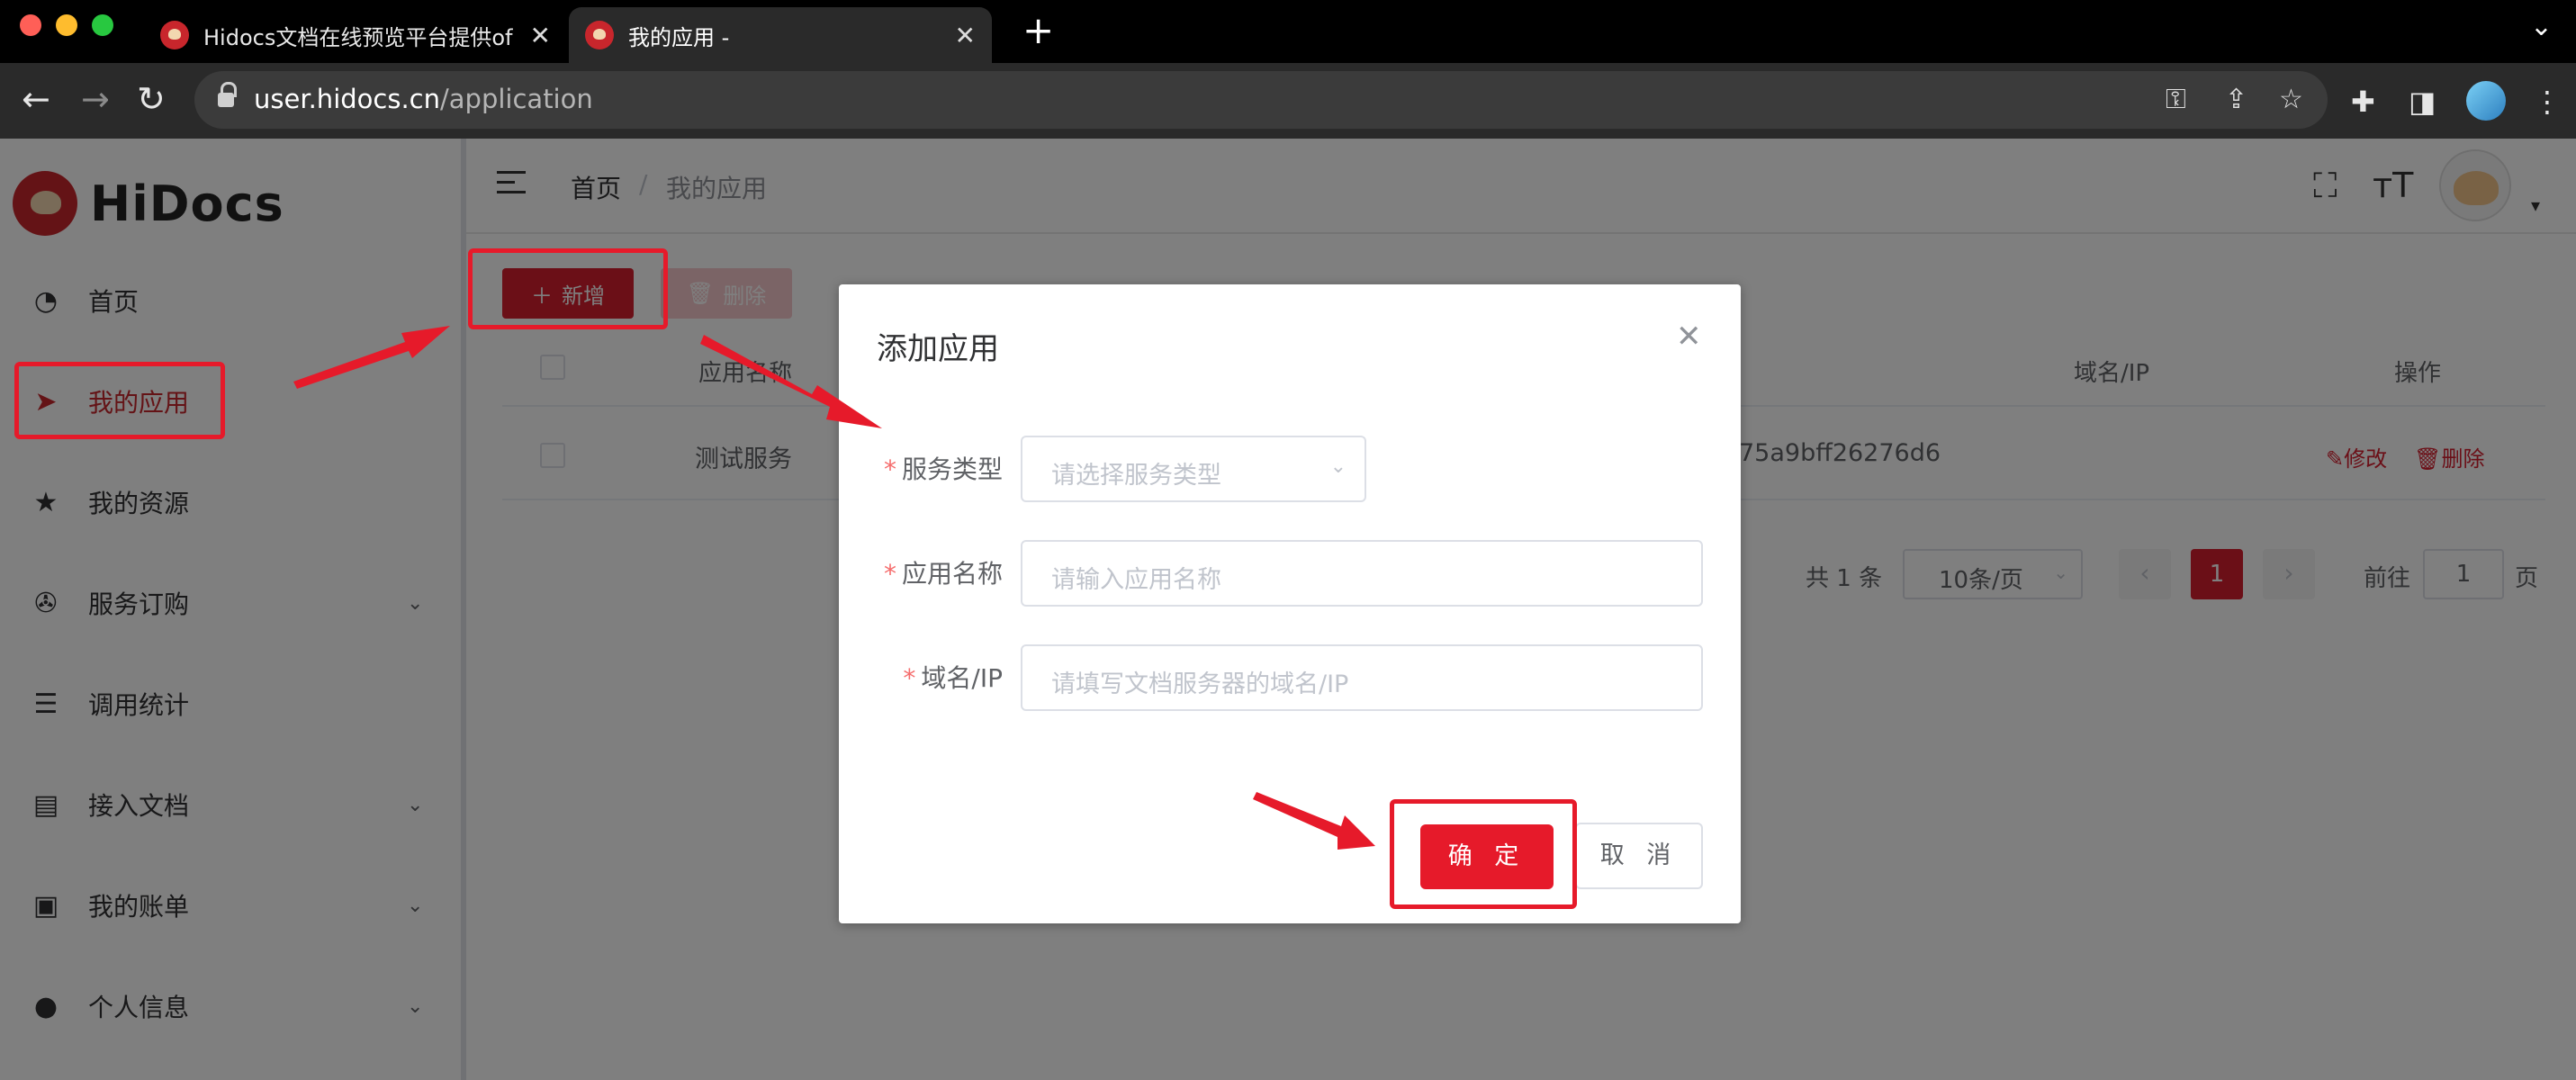  Describe the element at coordinates (119, 400) in the screenshot. I see `highlight-box-sidebar-my-apps` at that location.